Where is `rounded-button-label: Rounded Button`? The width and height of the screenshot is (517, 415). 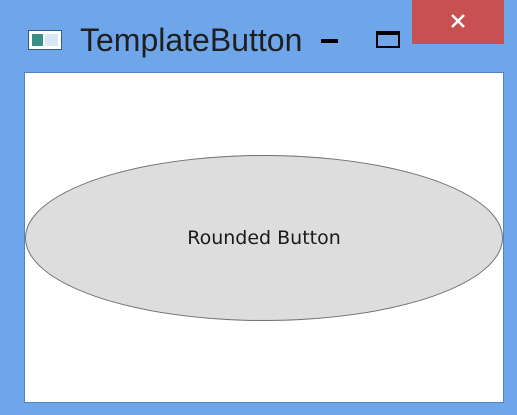
rounded-button-label: Rounded Button is located at coordinates (264, 238).